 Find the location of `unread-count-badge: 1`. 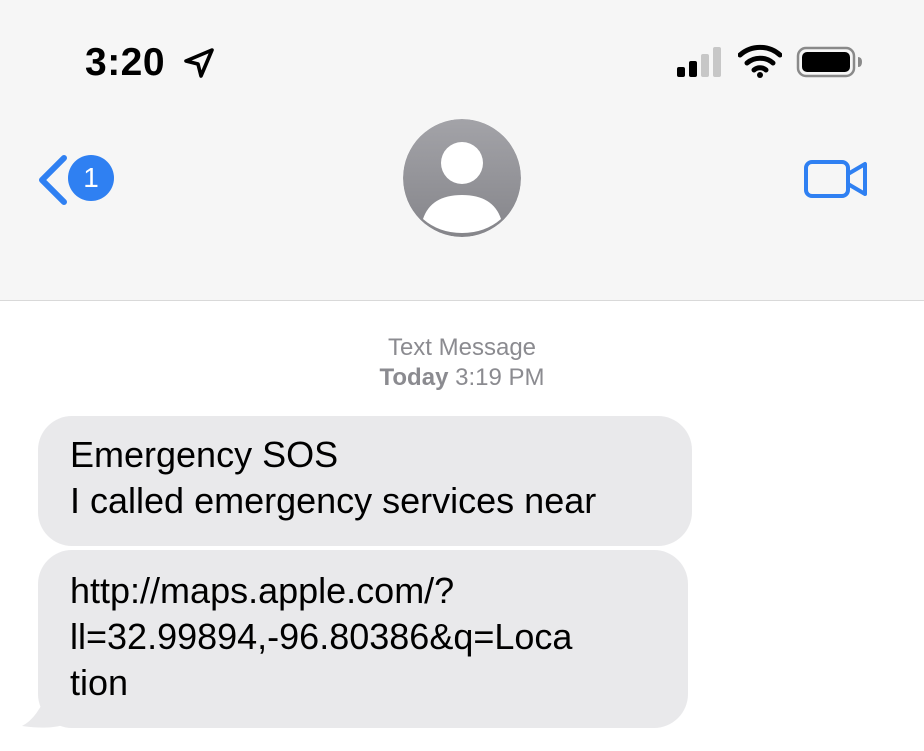

unread-count-badge: 1 is located at coordinates (91, 178).